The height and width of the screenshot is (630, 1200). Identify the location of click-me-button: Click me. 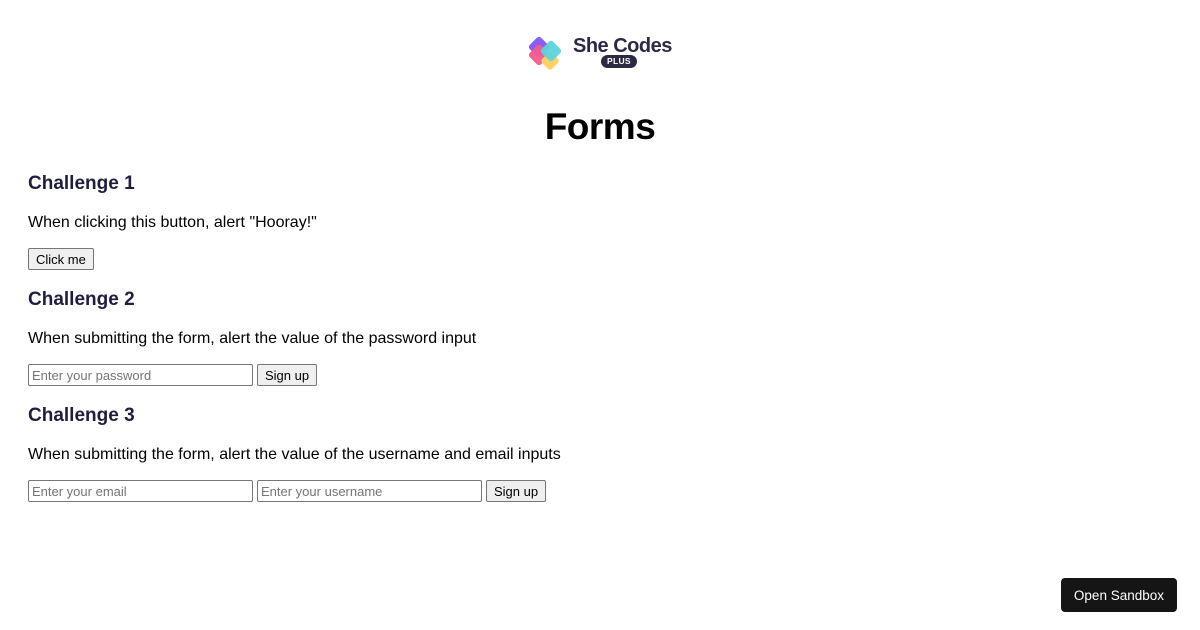
(61, 259).